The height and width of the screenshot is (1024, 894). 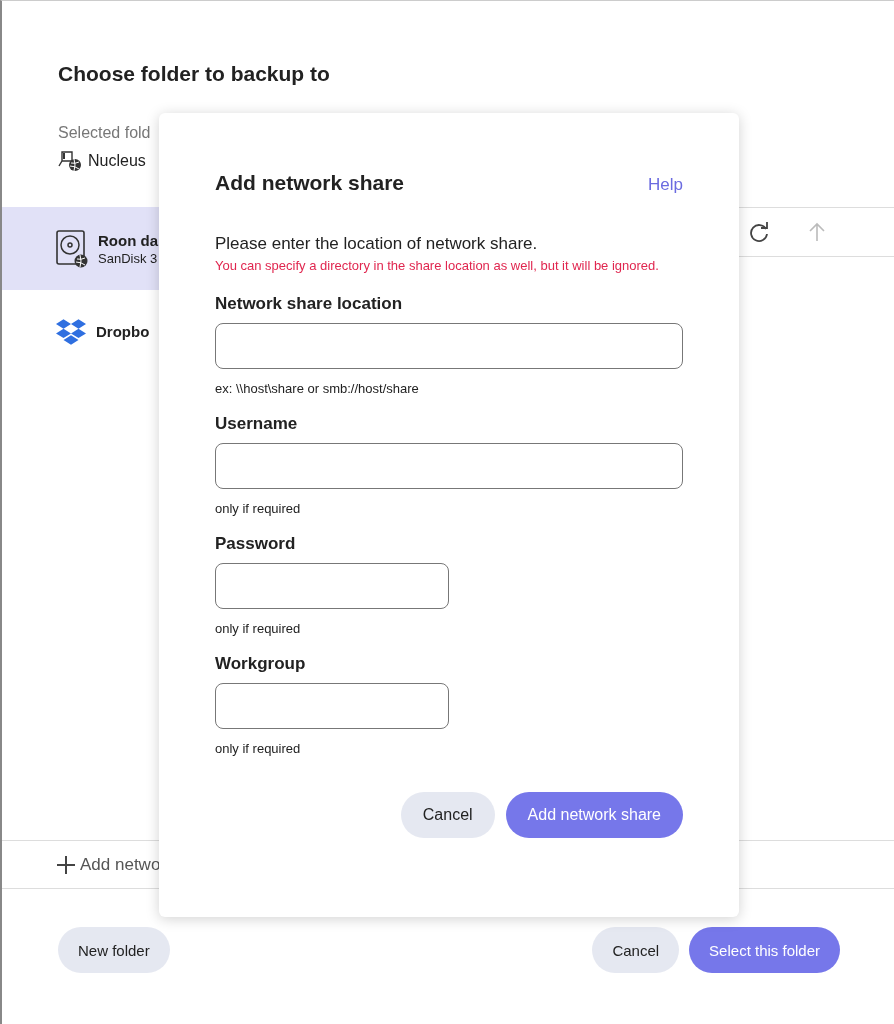 I want to click on modal-title: Add network share, so click(x=310, y=183).